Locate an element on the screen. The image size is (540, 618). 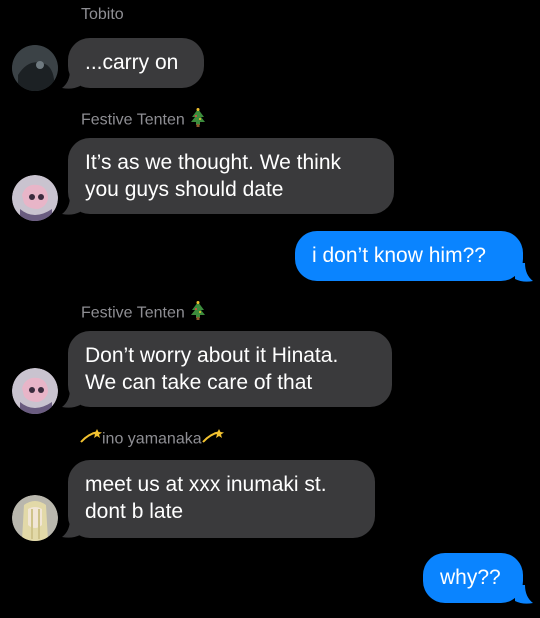
message-bubble-incoming: ...carry on is located at coordinates (136, 63).